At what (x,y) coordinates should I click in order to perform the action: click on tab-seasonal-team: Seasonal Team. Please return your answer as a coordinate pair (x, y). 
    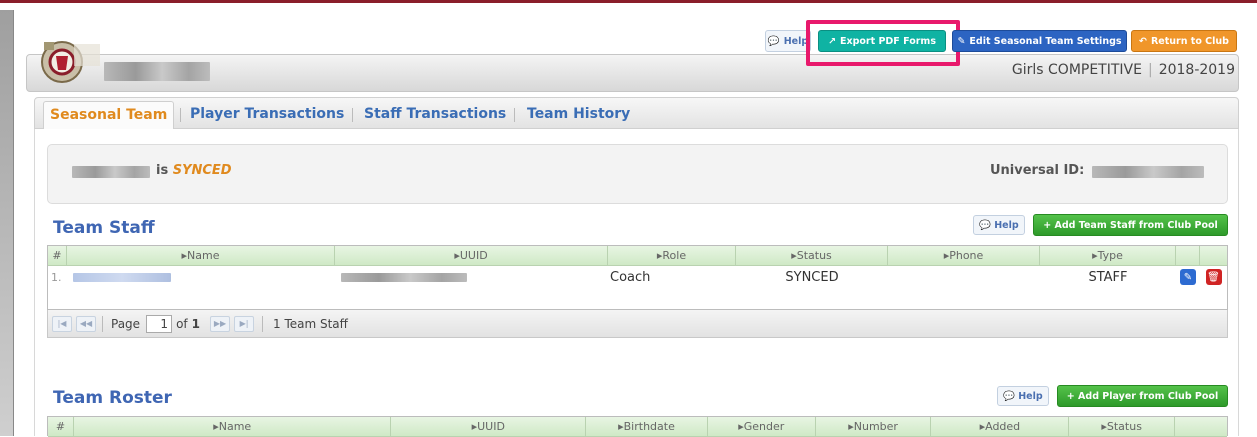
    Looking at the image, I should click on (109, 115).